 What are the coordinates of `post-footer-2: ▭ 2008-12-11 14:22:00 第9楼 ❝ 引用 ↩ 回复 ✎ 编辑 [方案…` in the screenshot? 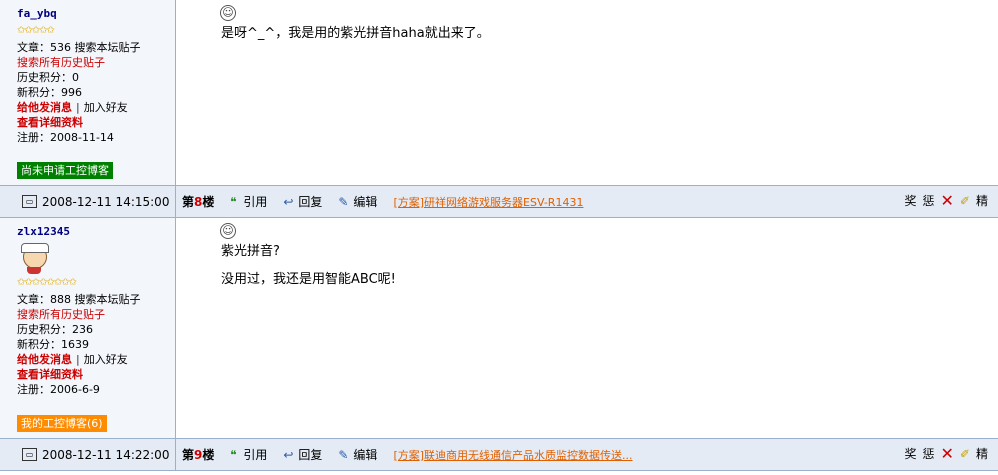 It's located at (499, 455).